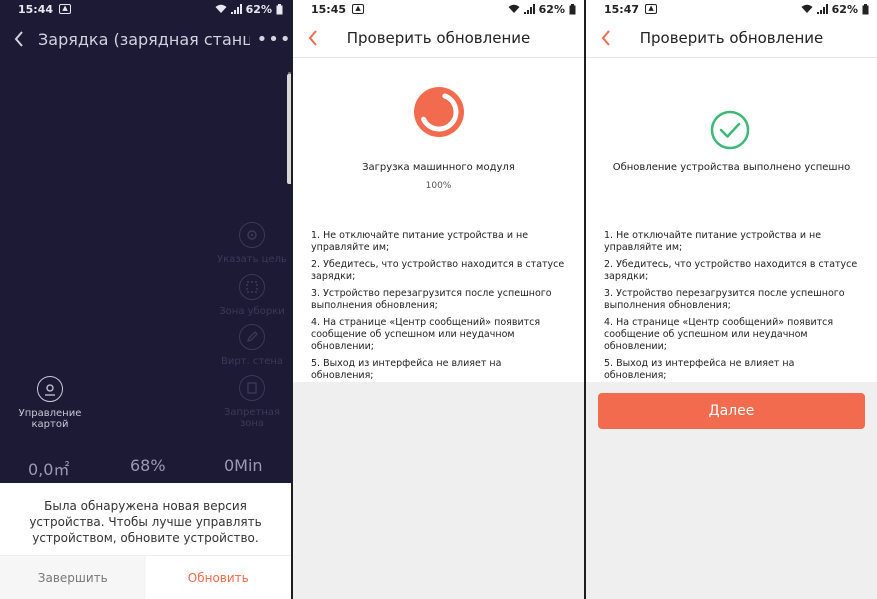 Image resolution: width=877 pixels, height=599 pixels. I want to click on progress-ring-icon, so click(439, 112).